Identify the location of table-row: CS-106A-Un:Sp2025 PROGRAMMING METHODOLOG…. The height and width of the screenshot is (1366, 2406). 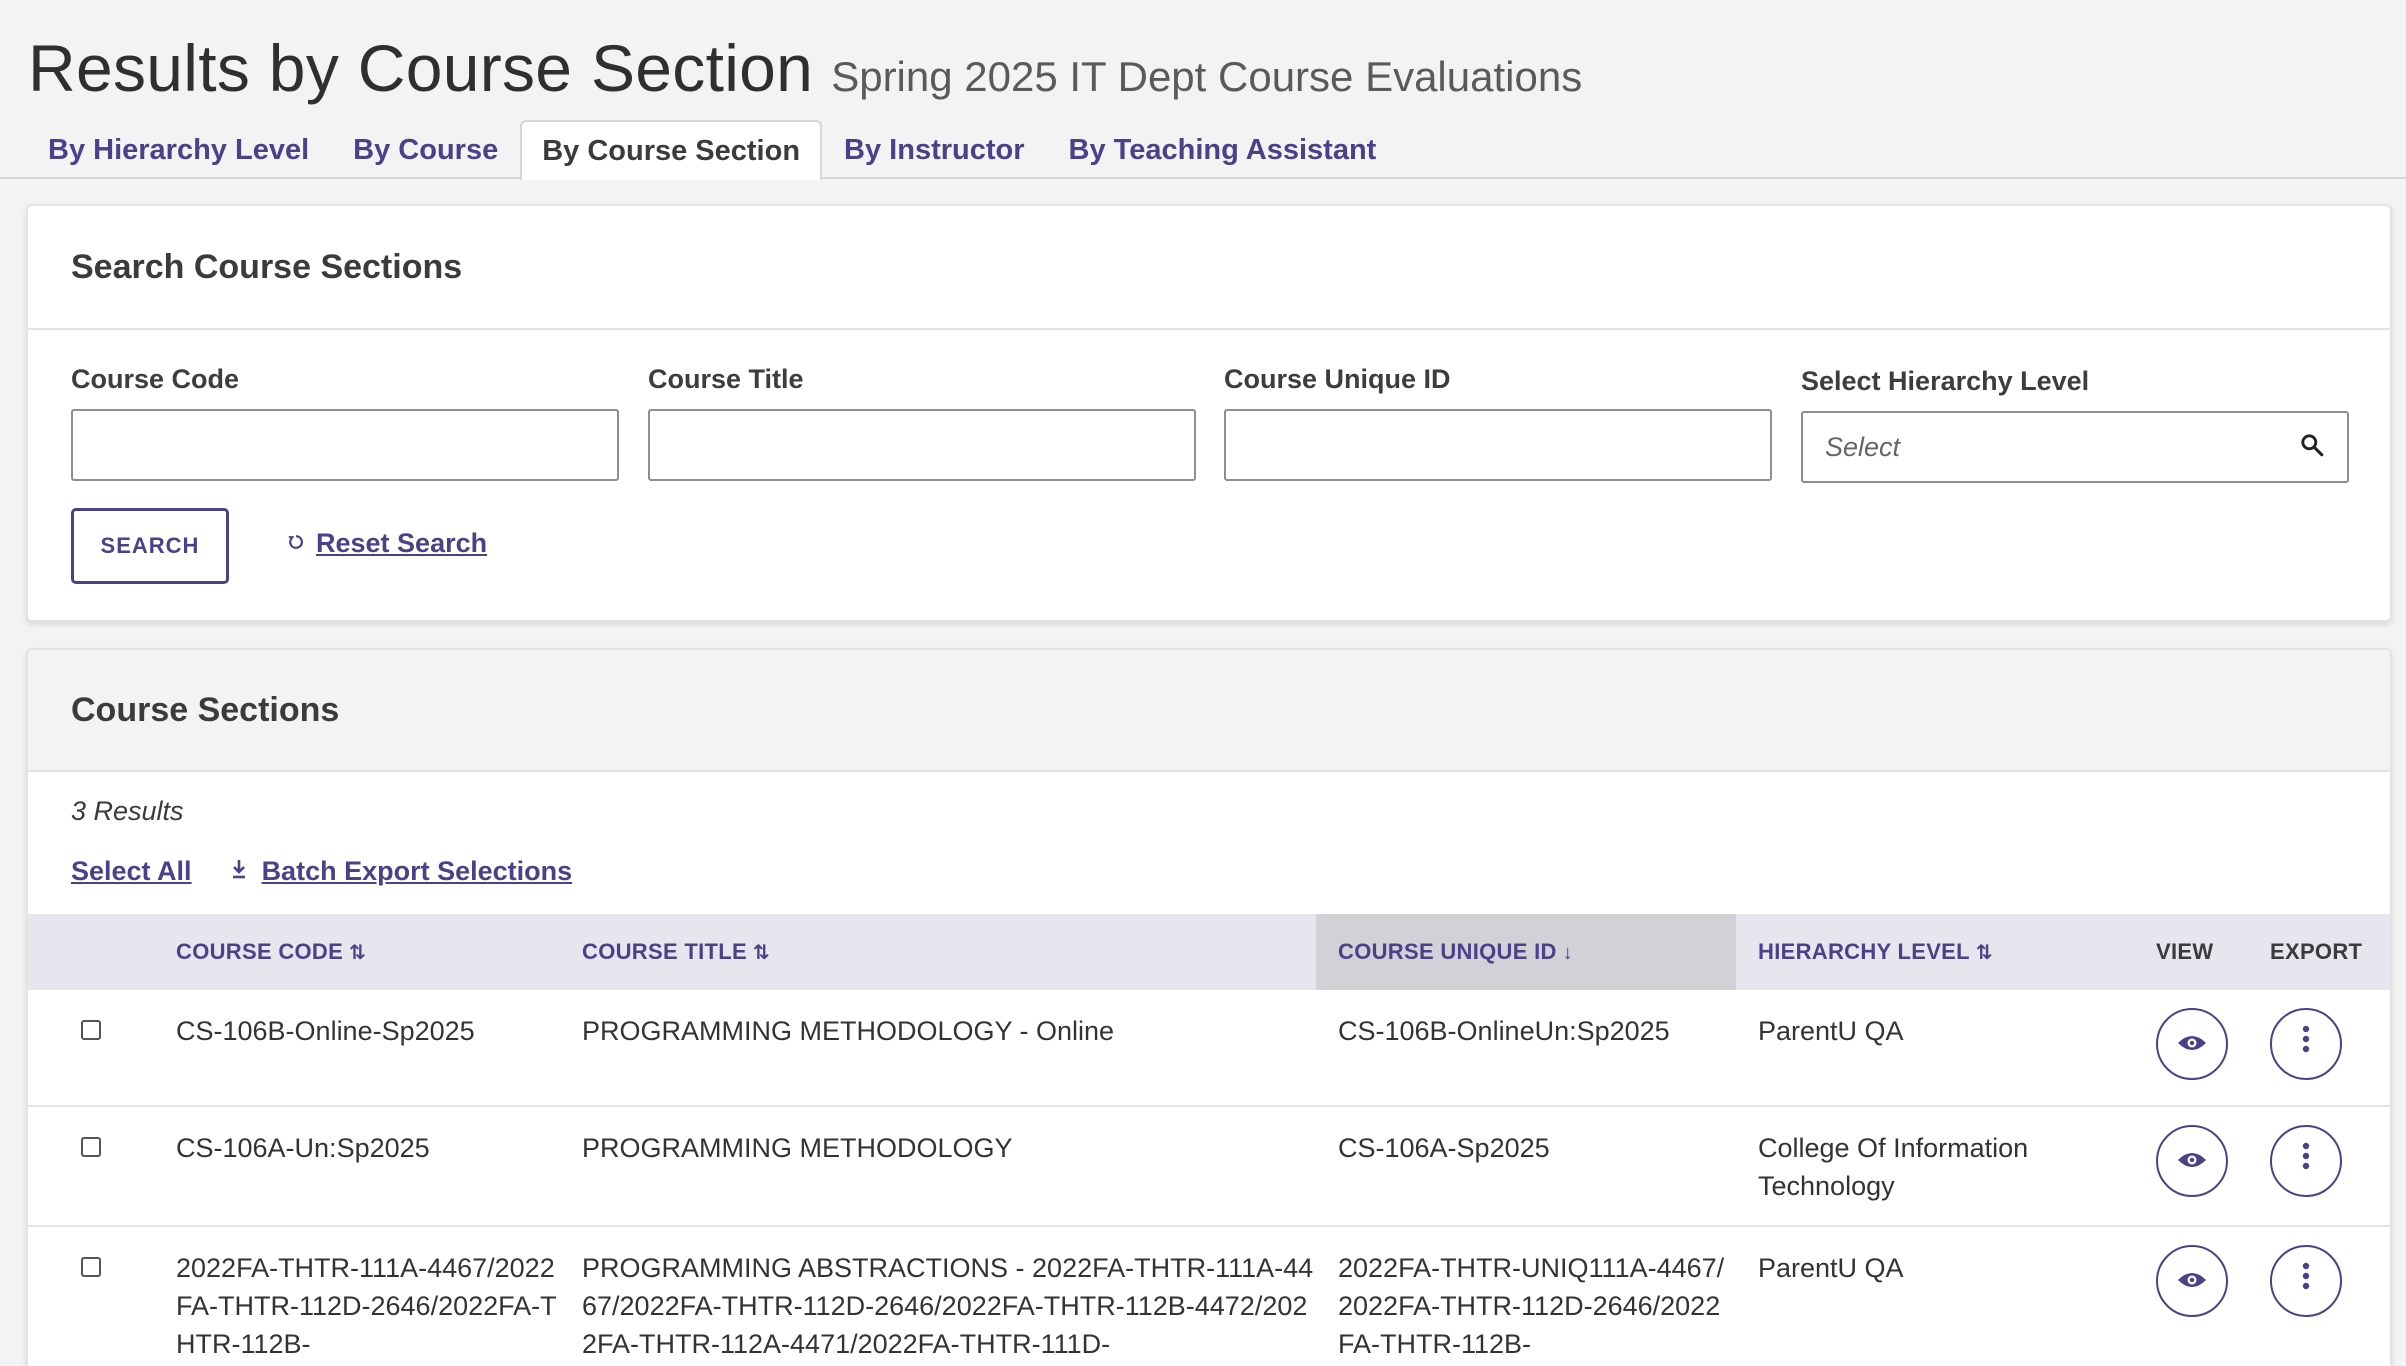
(1209, 1166).